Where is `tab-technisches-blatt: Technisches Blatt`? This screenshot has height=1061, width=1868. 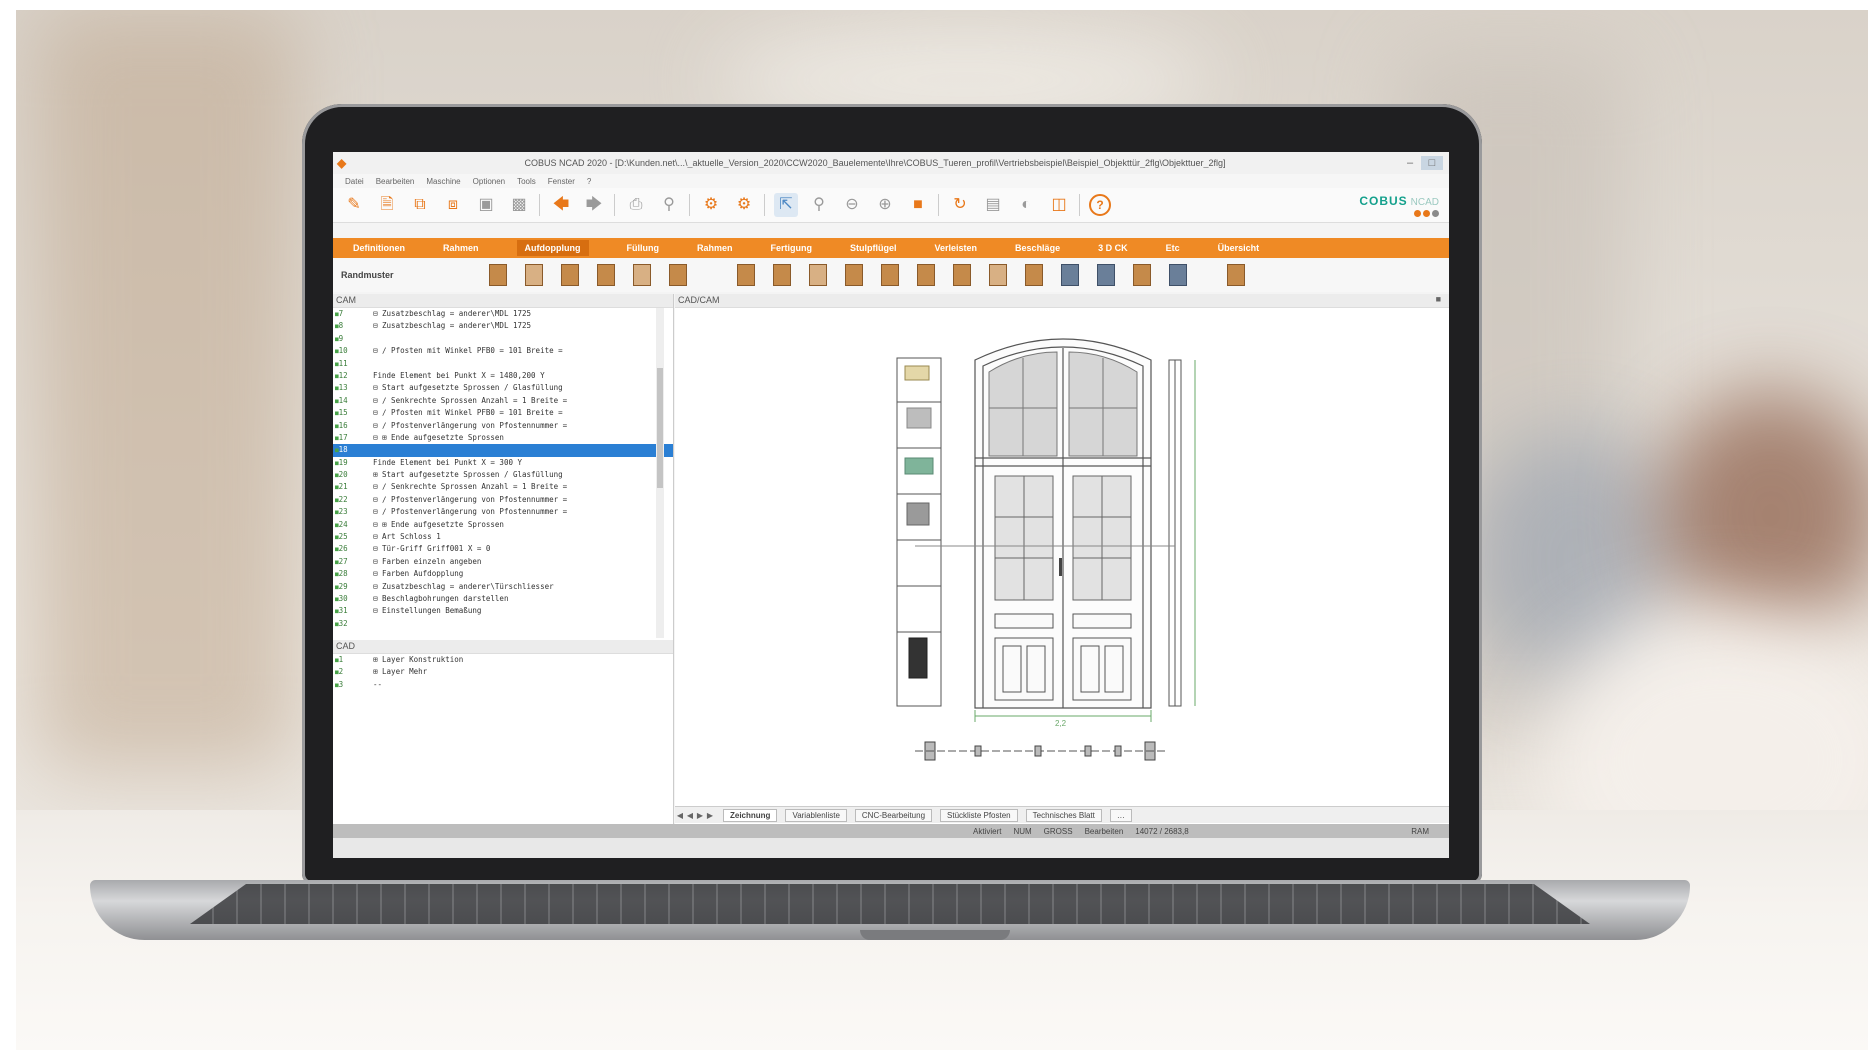 tab-technisches-blatt: Technisches Blatt is located at coordinates (1063, 815).